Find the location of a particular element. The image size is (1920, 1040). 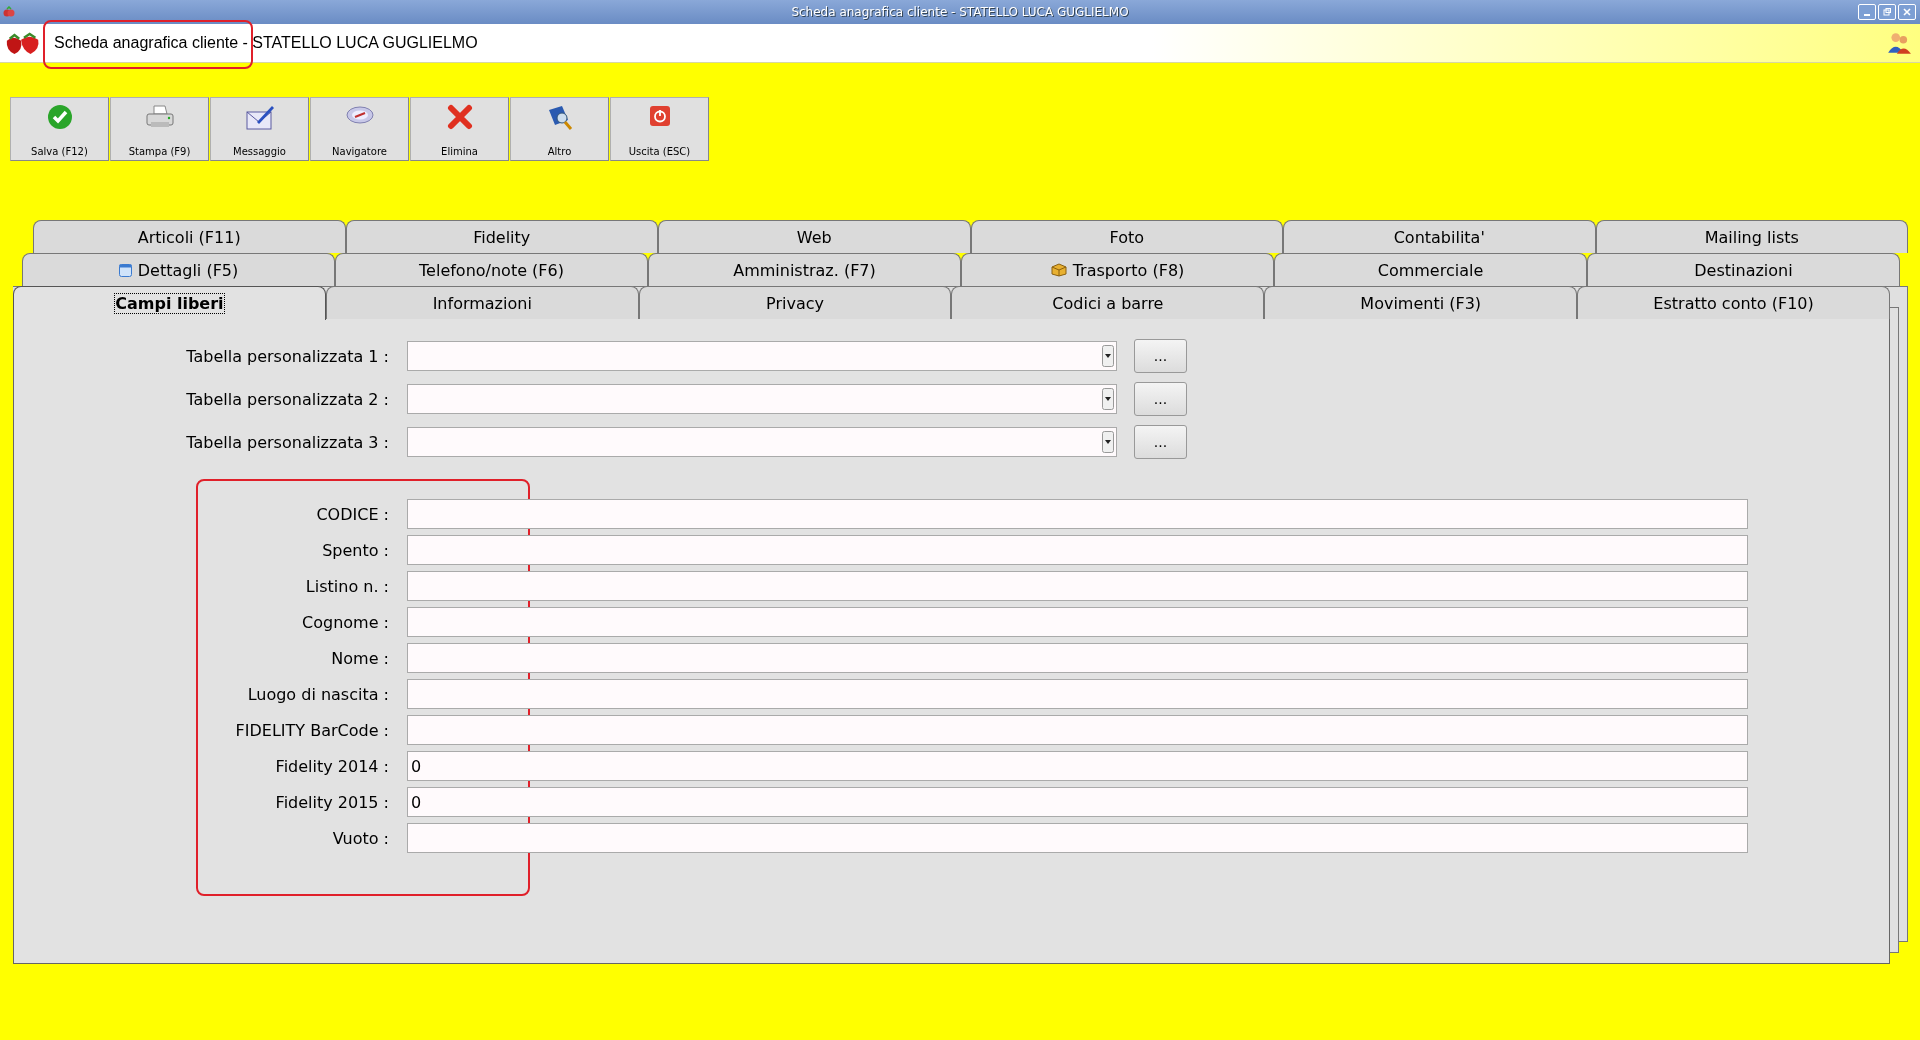

tab: Trasporto (F8) is located at coordinates (1117, 269).